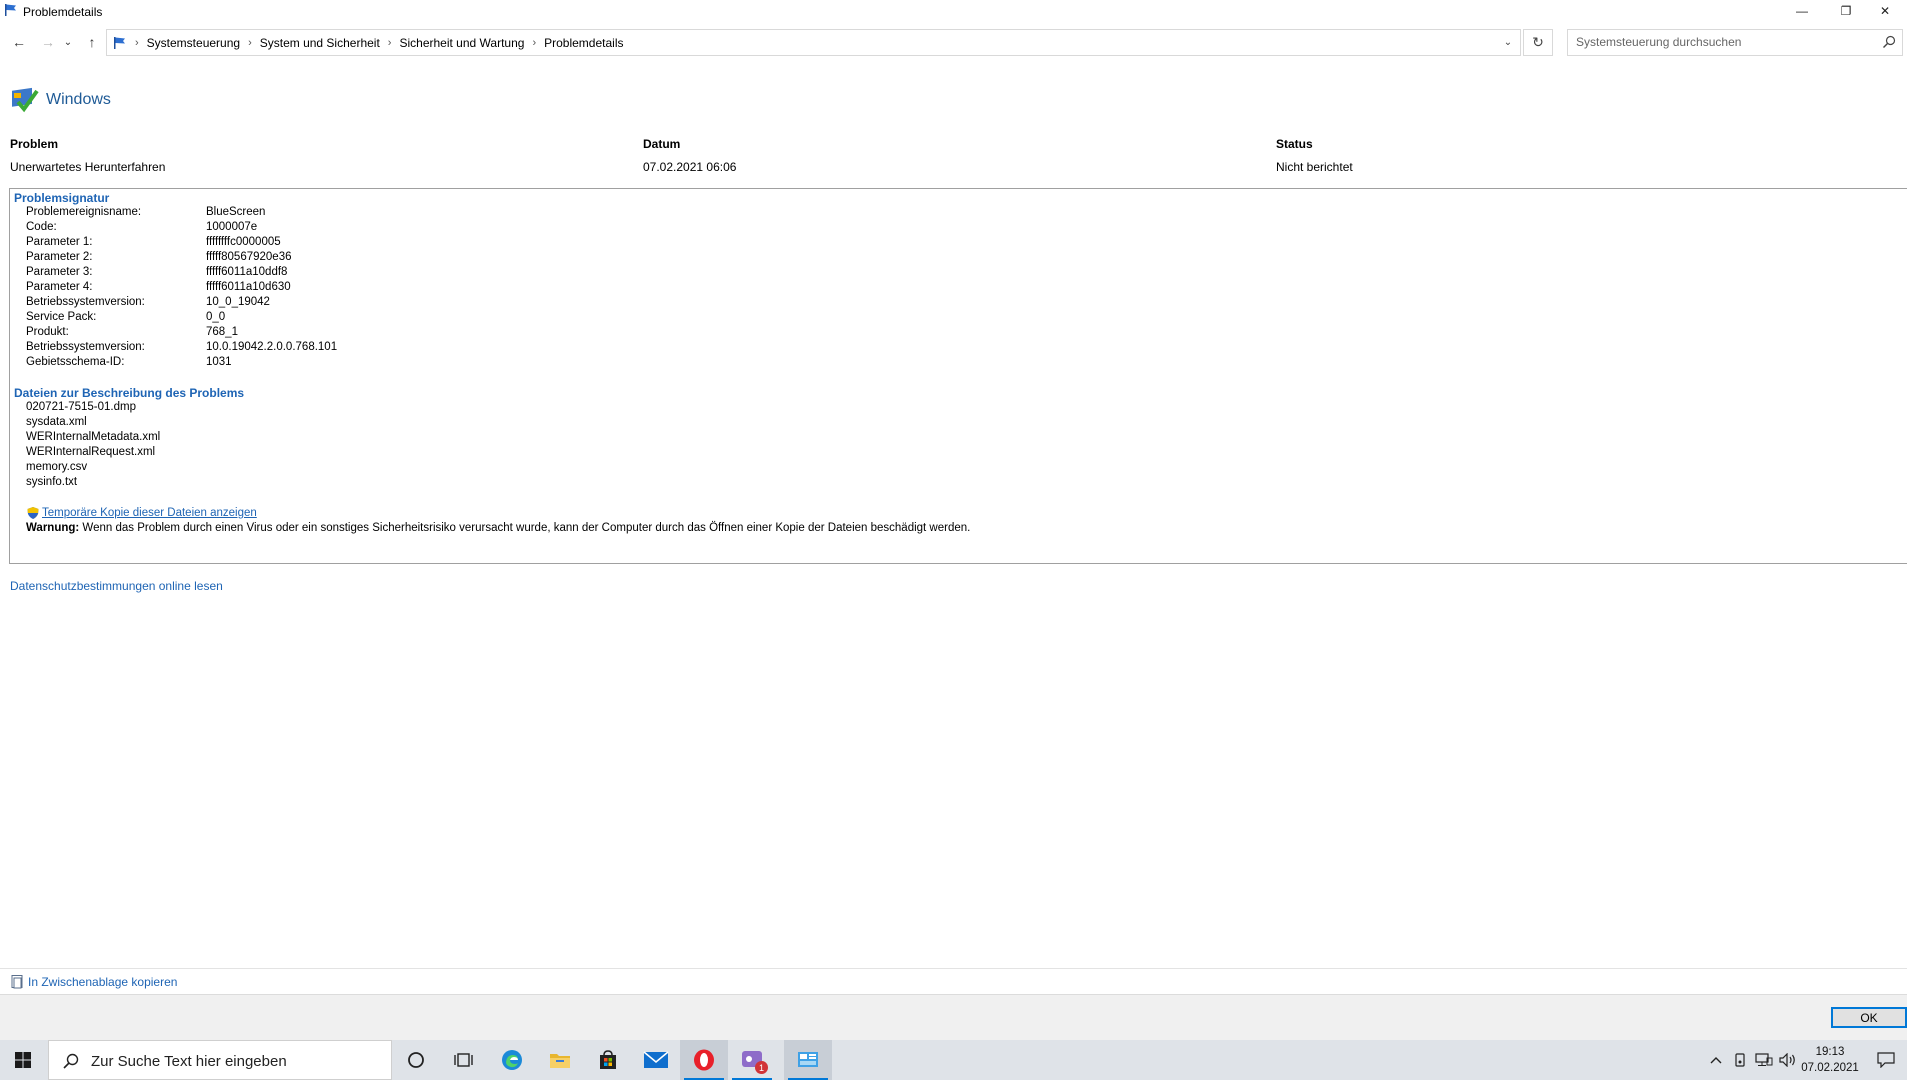  I want to click on privacy-link: Datenschutzbestimmungen online lesen, so click(116, 586).